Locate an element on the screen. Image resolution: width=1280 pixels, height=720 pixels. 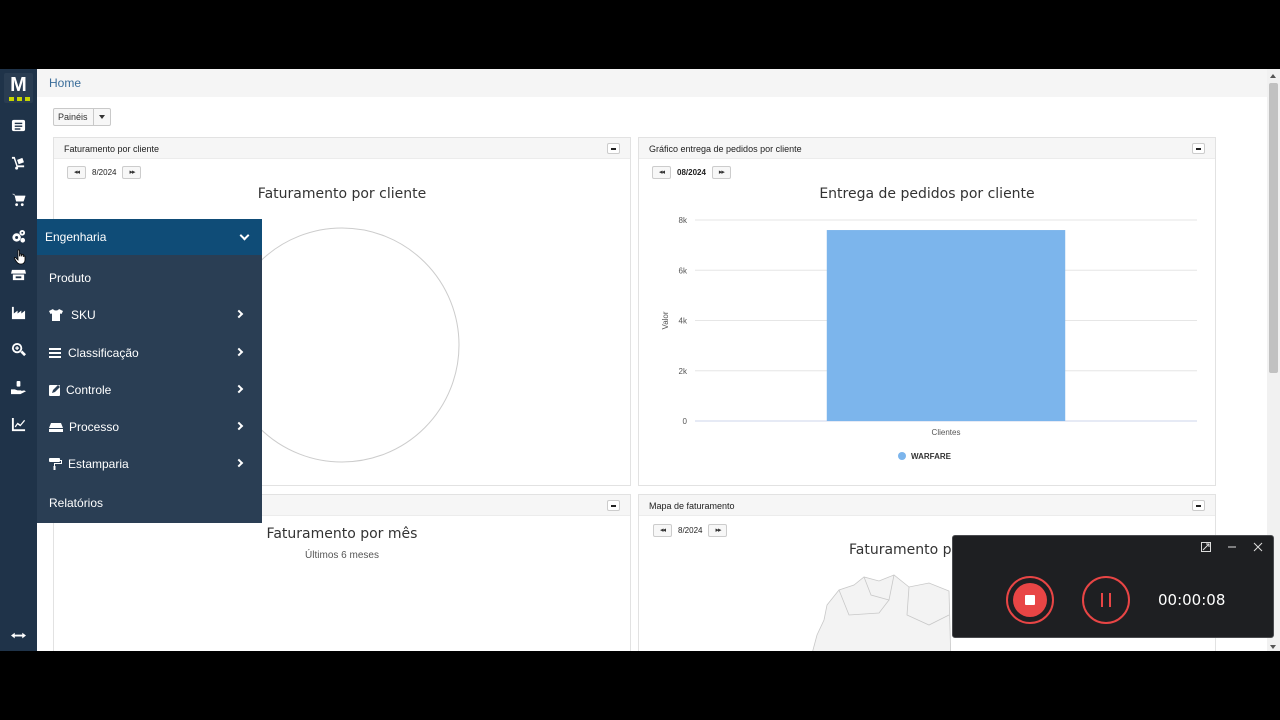
menu-item-controle: Controle is located at coordinates (149, 390).